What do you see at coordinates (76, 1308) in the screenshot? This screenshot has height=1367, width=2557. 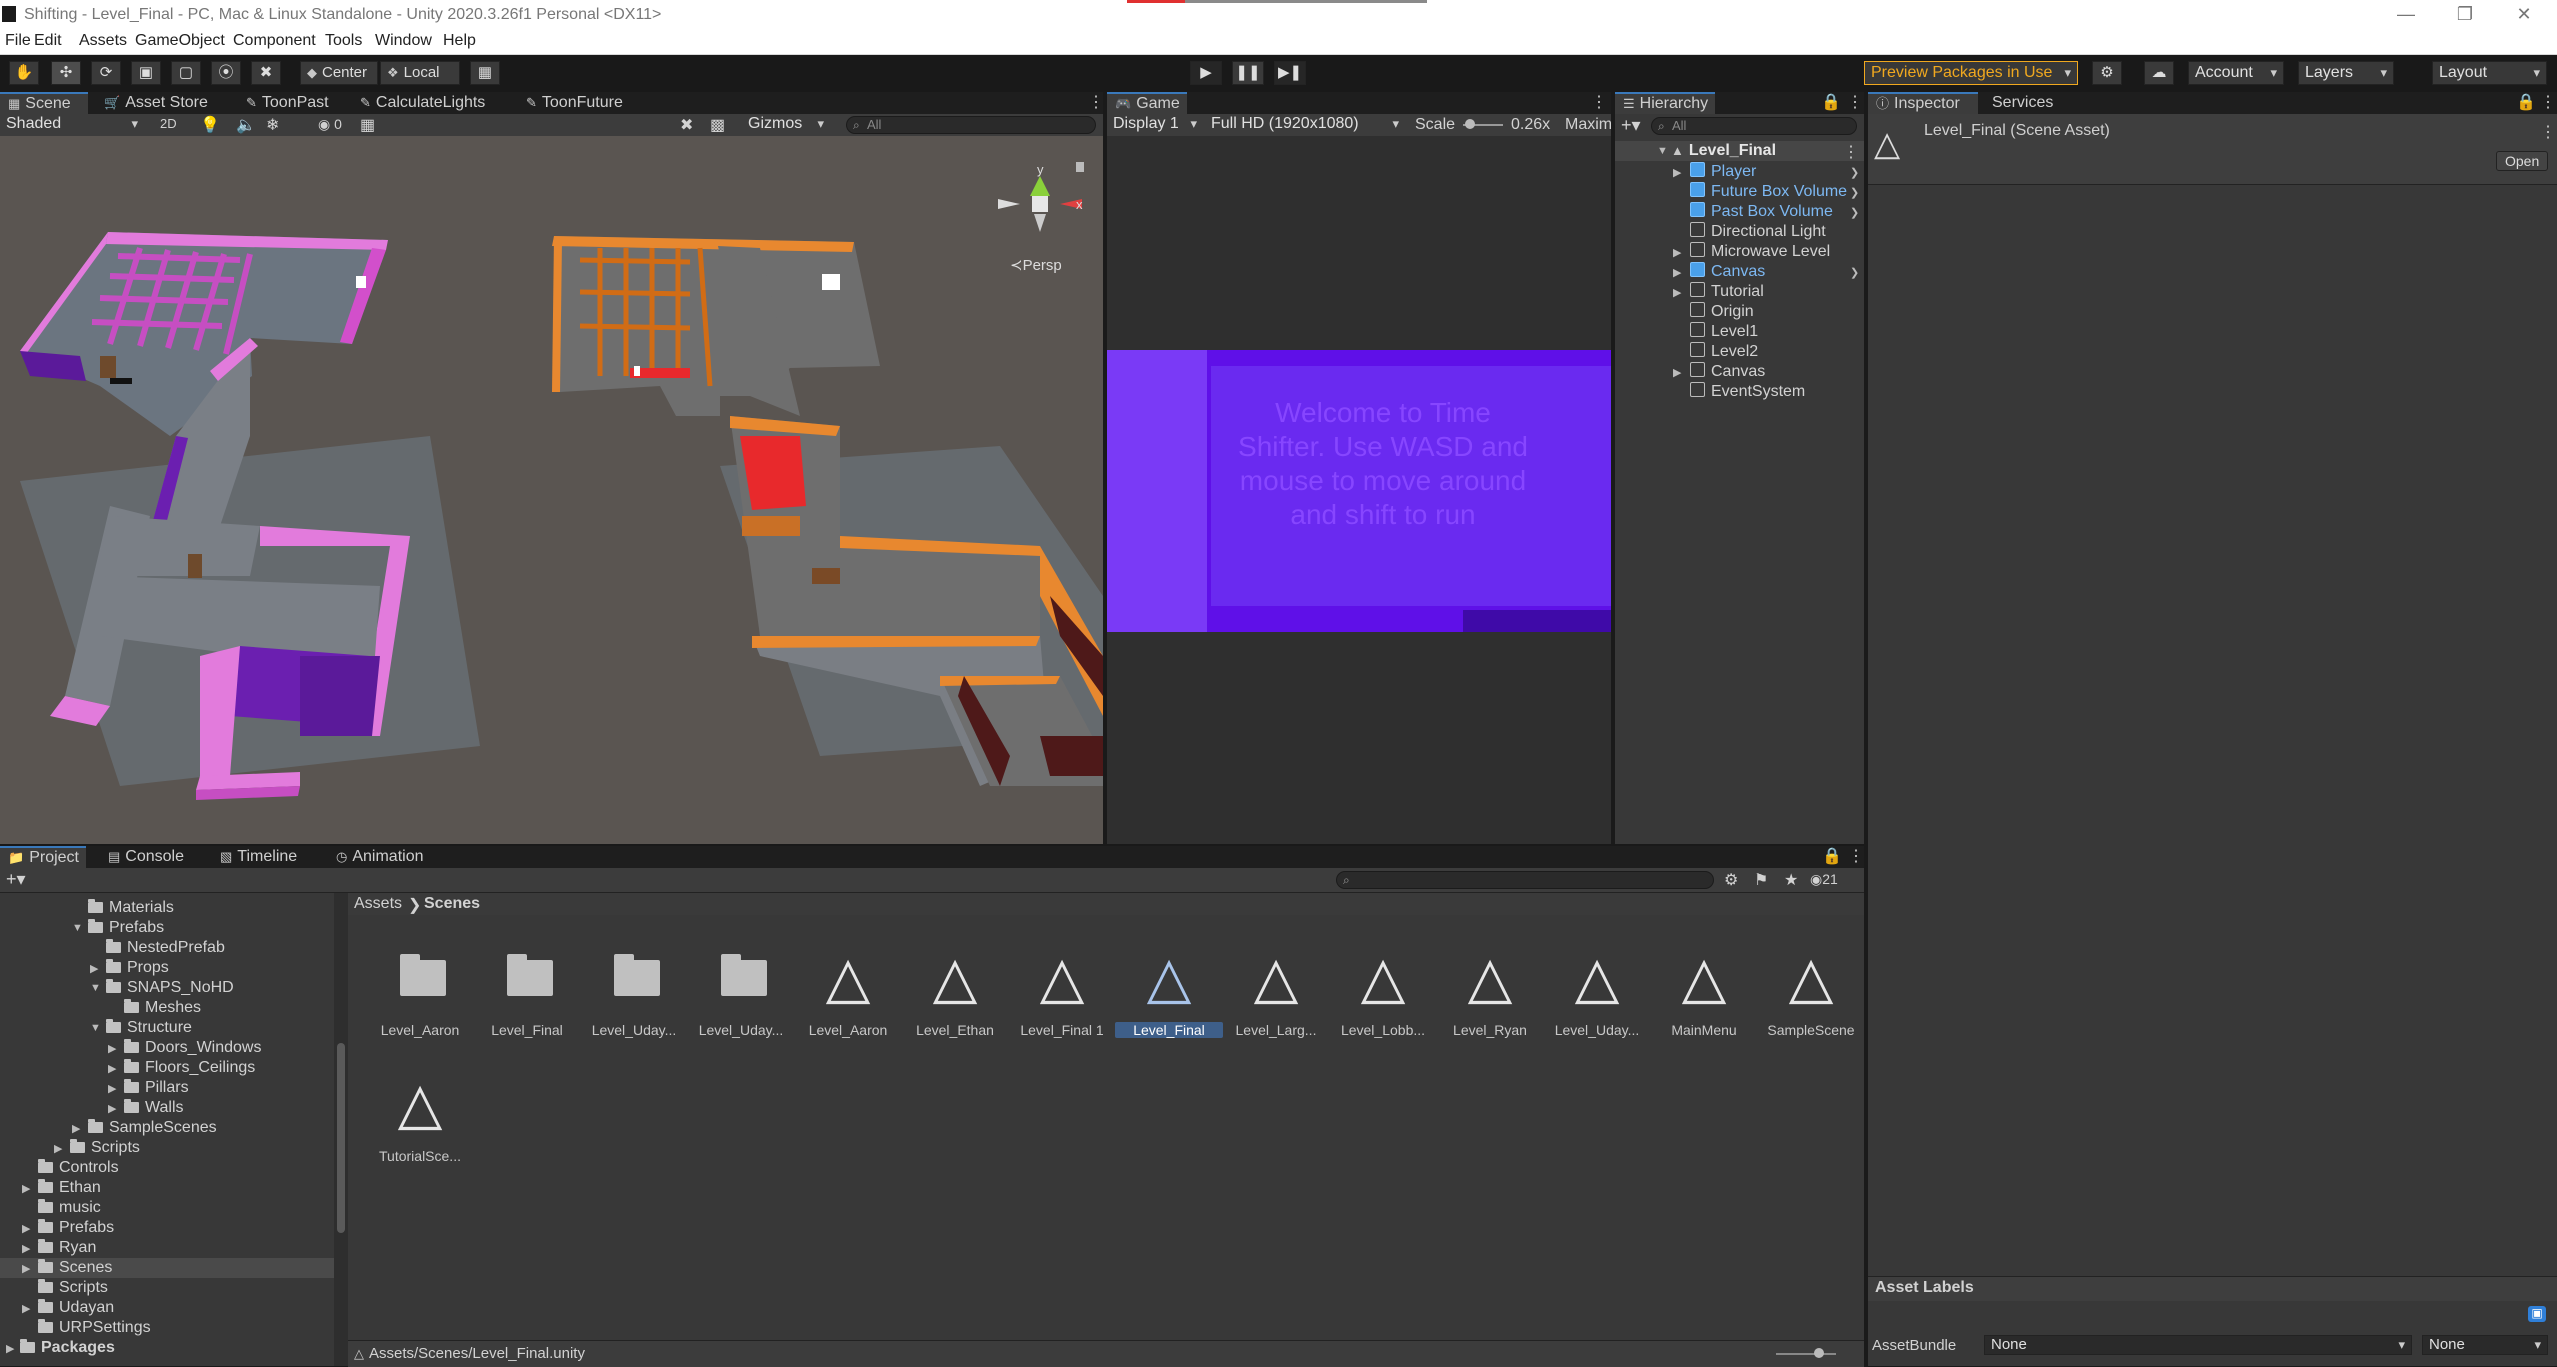 I see `tree-item-udayan: Udayan` at bounding box center [76, 1308].